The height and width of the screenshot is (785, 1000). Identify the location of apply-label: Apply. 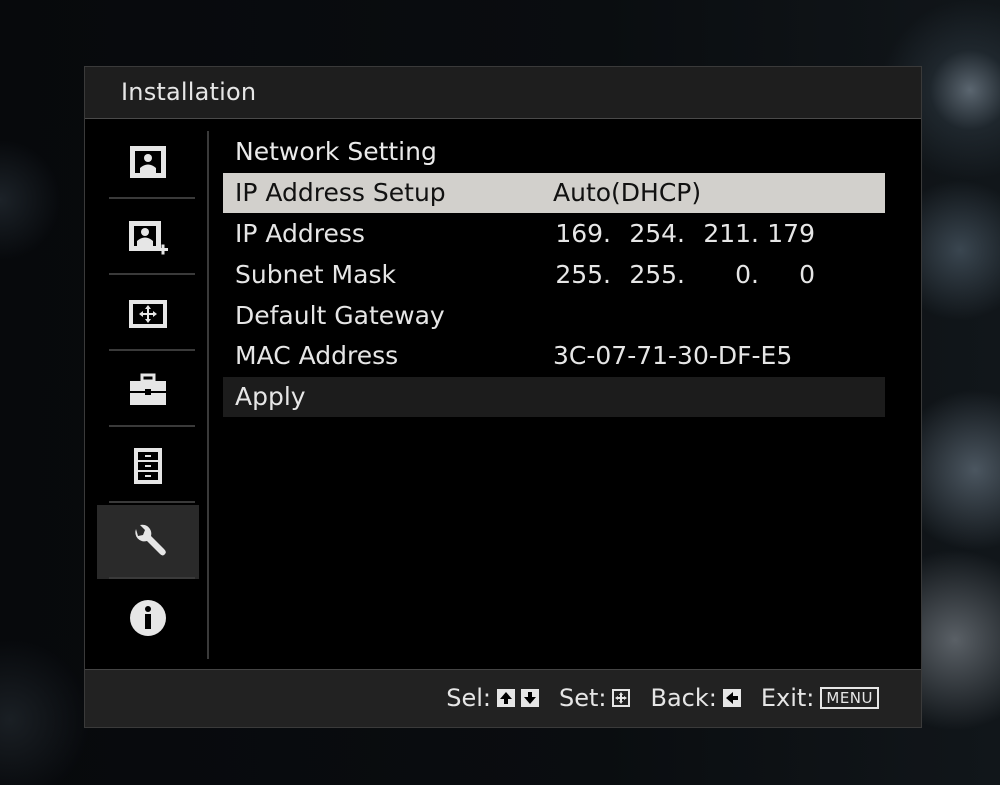
(270, 396).